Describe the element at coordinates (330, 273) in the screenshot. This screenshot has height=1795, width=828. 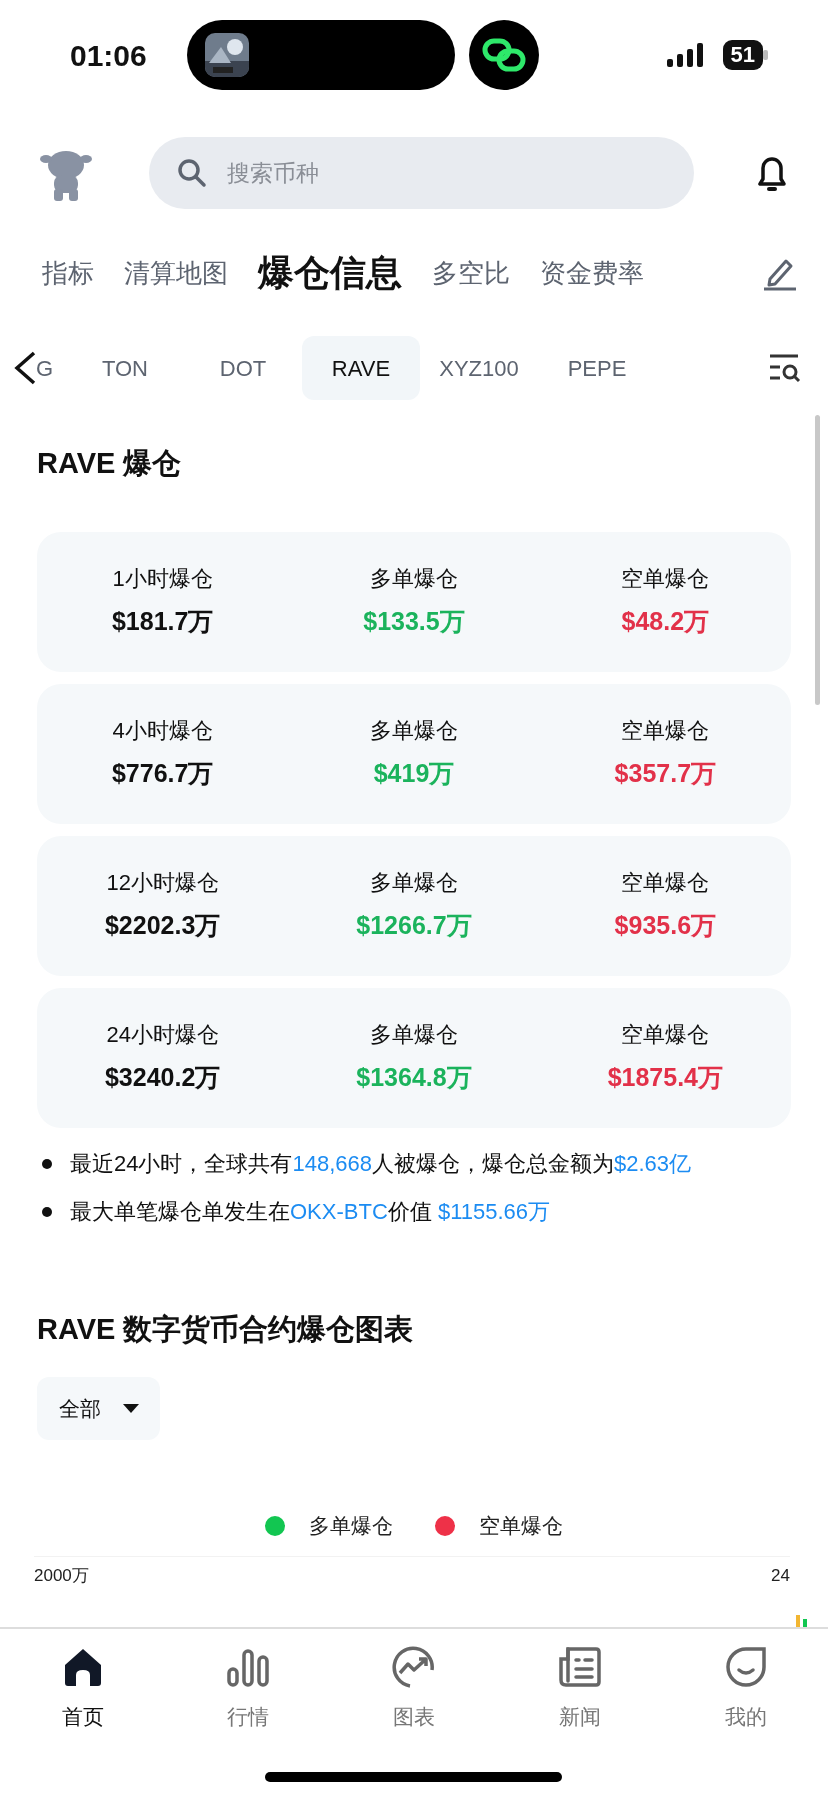
I see `category-tab: 爆仓信息` at that location.